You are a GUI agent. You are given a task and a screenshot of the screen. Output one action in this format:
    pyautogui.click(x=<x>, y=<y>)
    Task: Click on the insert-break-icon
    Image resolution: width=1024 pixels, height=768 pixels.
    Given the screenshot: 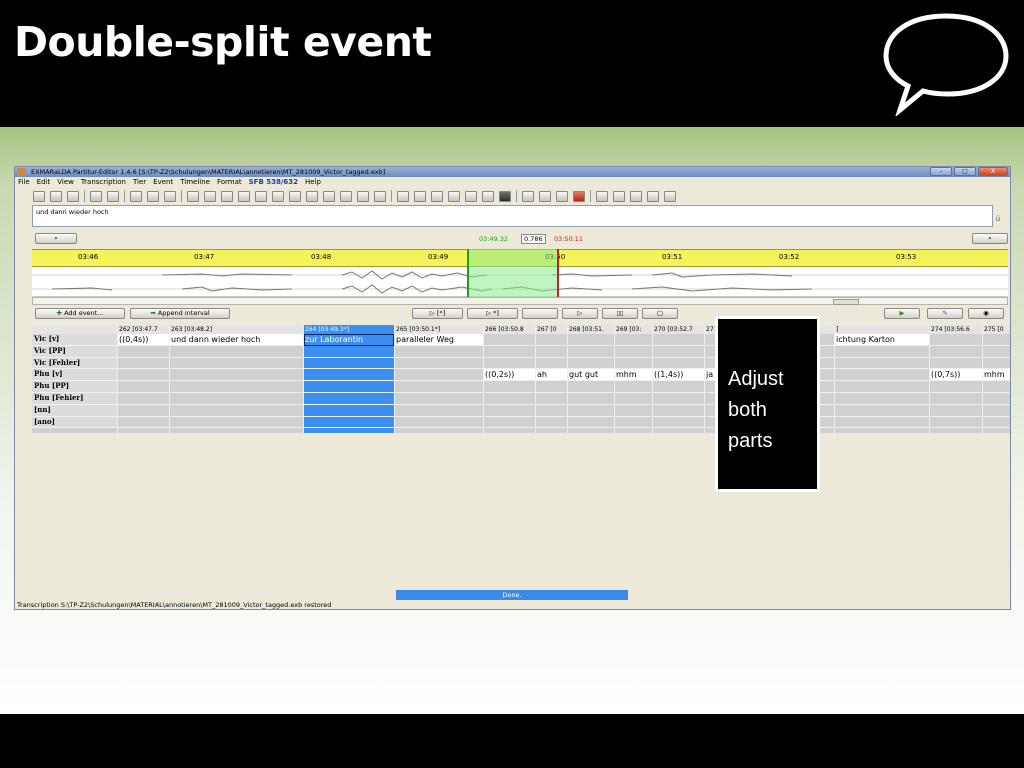 What is the action you would take?
    pyautogui.click(x=380, y=196)
    